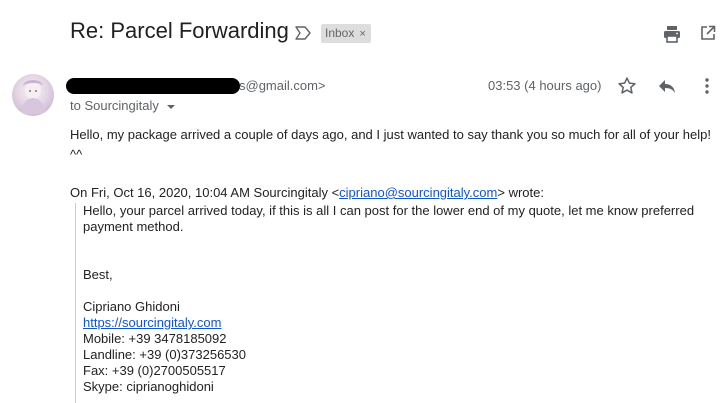  Describe the element at coordinates (545, 85) in the screenshot. I see `message-timestamp: 03:53 (4 hours ago)` at that location.